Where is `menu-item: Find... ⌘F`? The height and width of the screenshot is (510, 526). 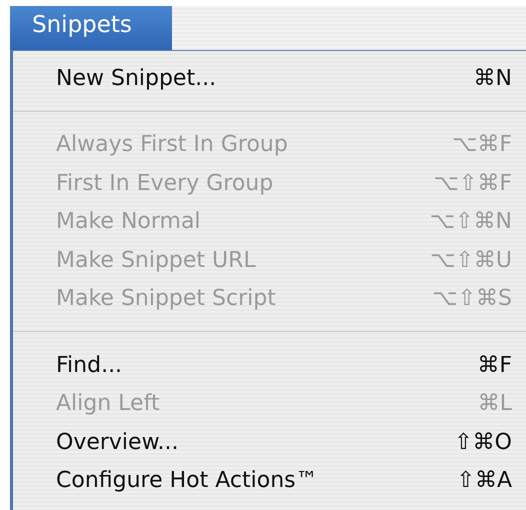 menu-item: Find... ⌘F is located at coordinates (269, 365).